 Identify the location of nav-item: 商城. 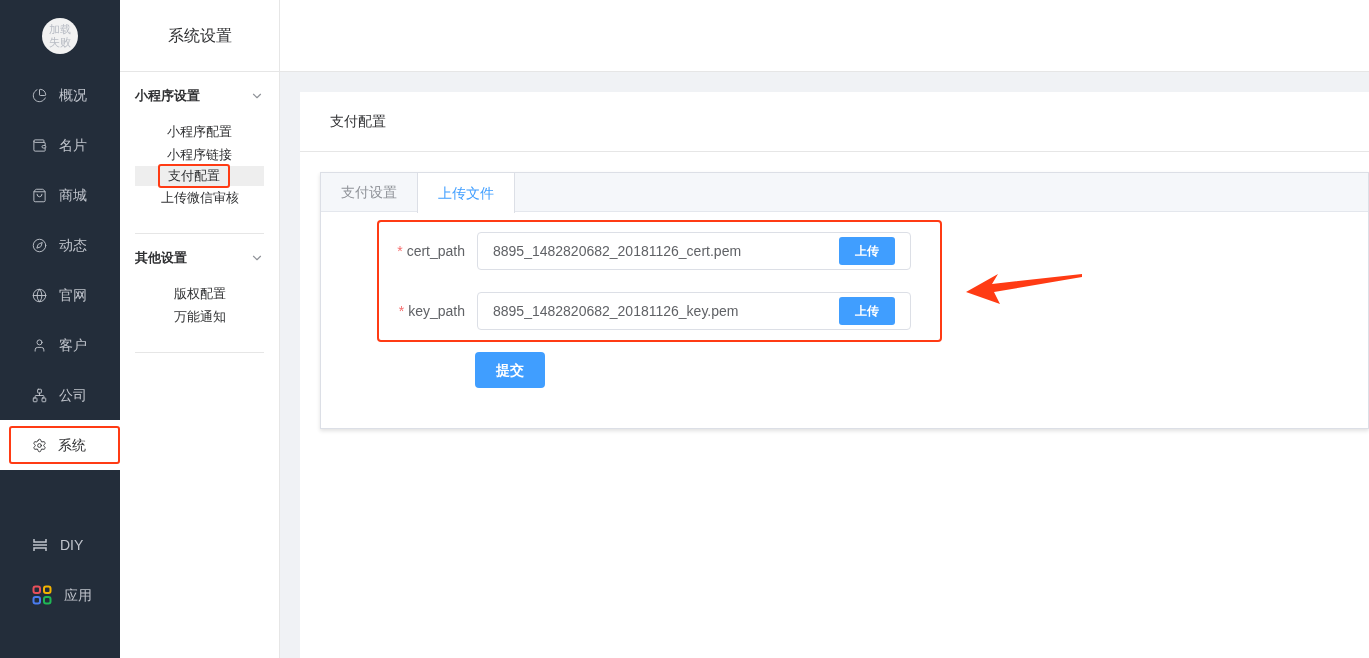
(60, 195).